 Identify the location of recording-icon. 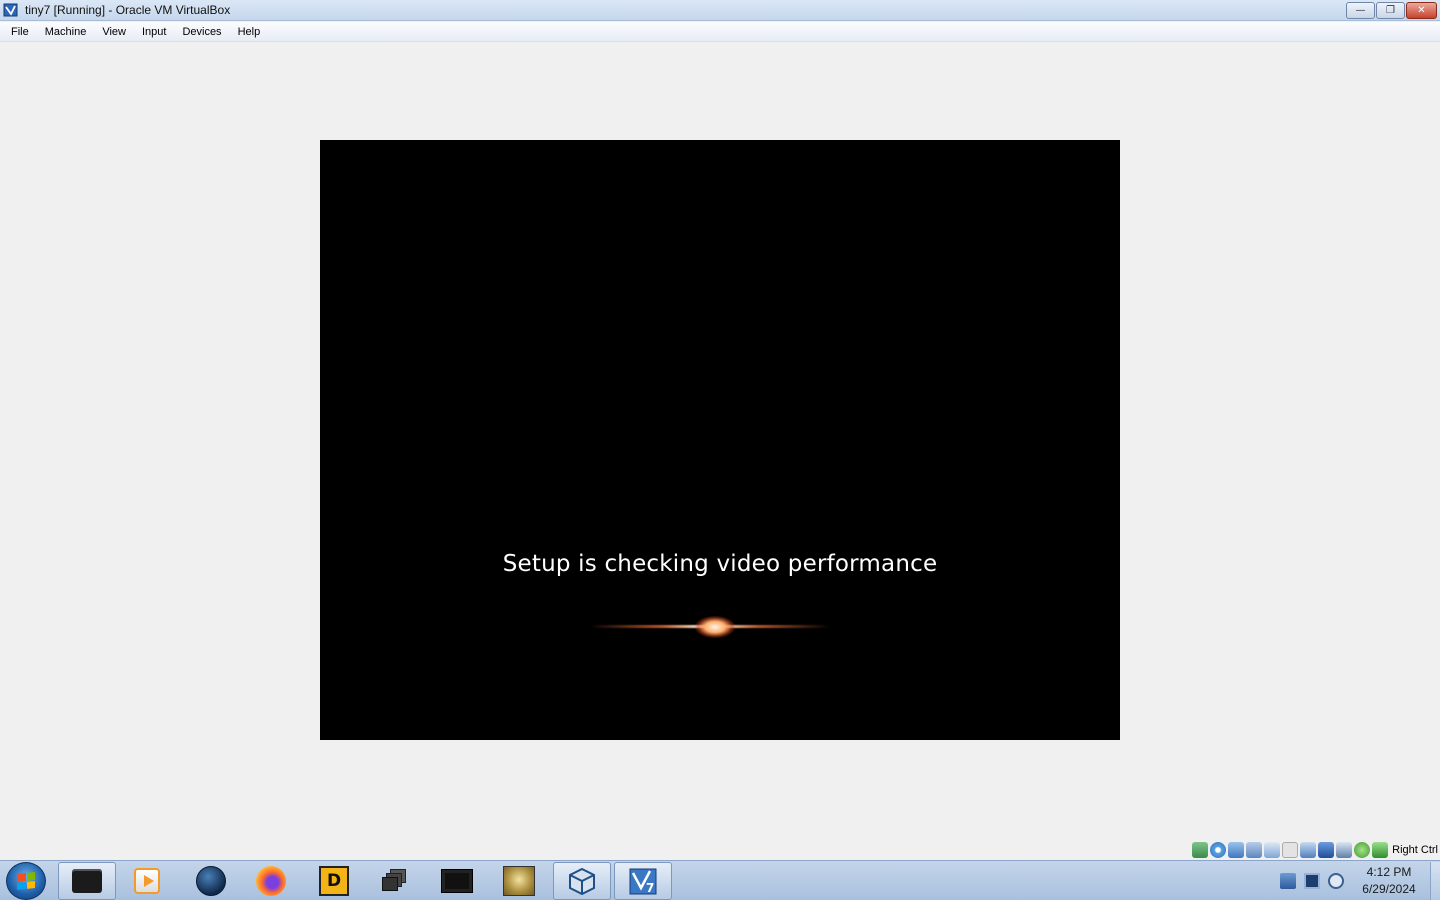
(1326, 850).